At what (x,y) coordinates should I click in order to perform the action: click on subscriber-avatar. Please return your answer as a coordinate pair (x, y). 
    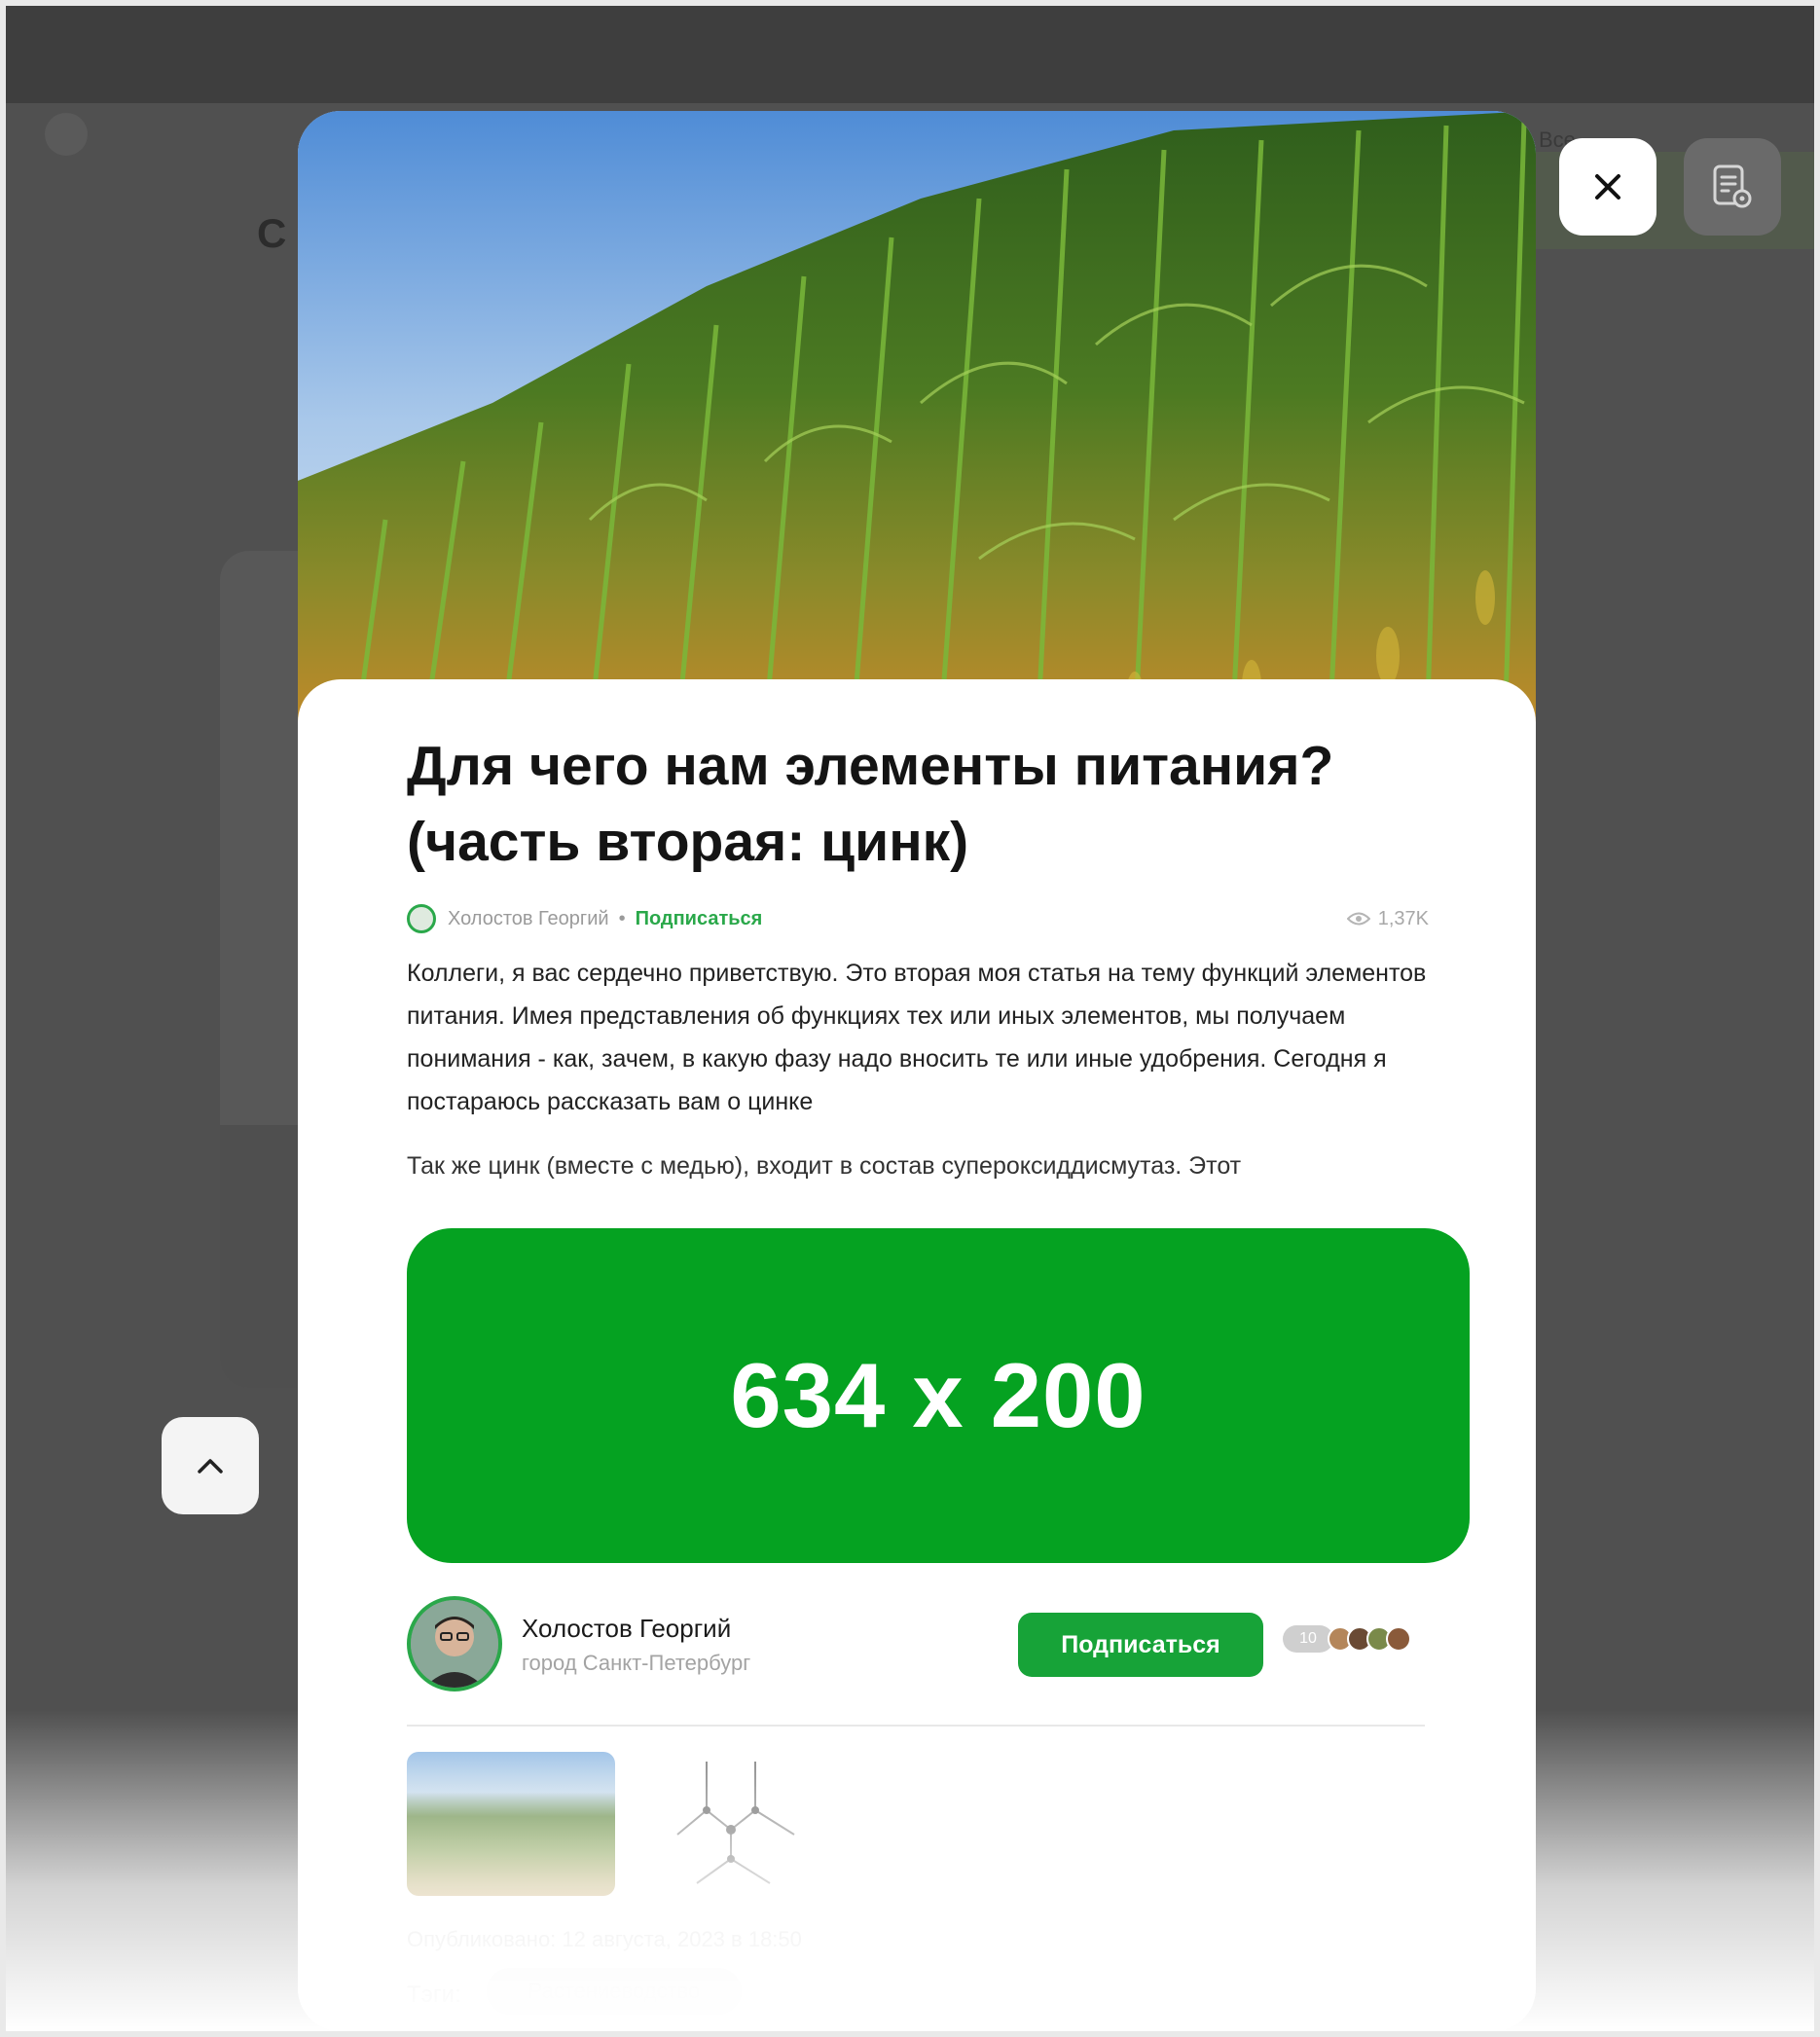
    Looking at the image, I should click on (1398, 1639).